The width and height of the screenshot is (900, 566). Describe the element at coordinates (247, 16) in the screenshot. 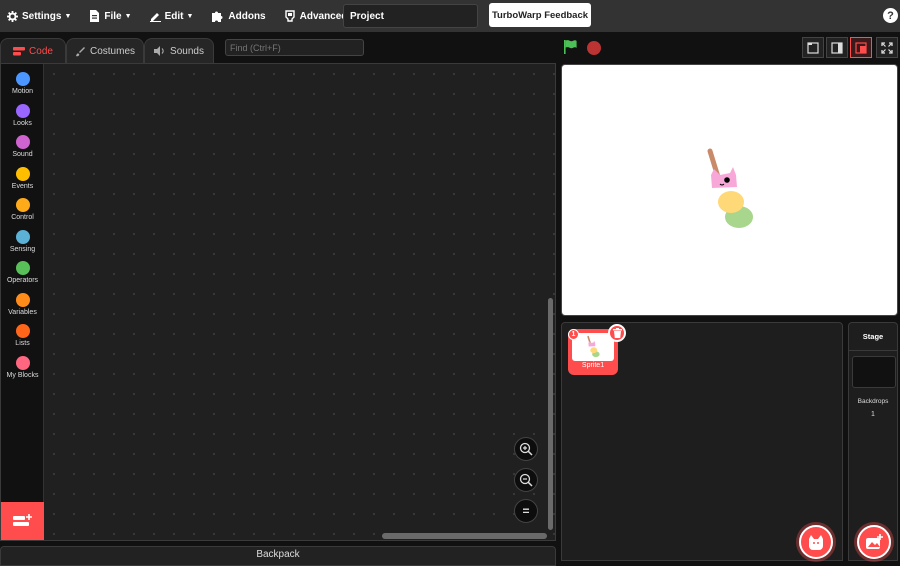

I see `addons-label: Addons` at that location.